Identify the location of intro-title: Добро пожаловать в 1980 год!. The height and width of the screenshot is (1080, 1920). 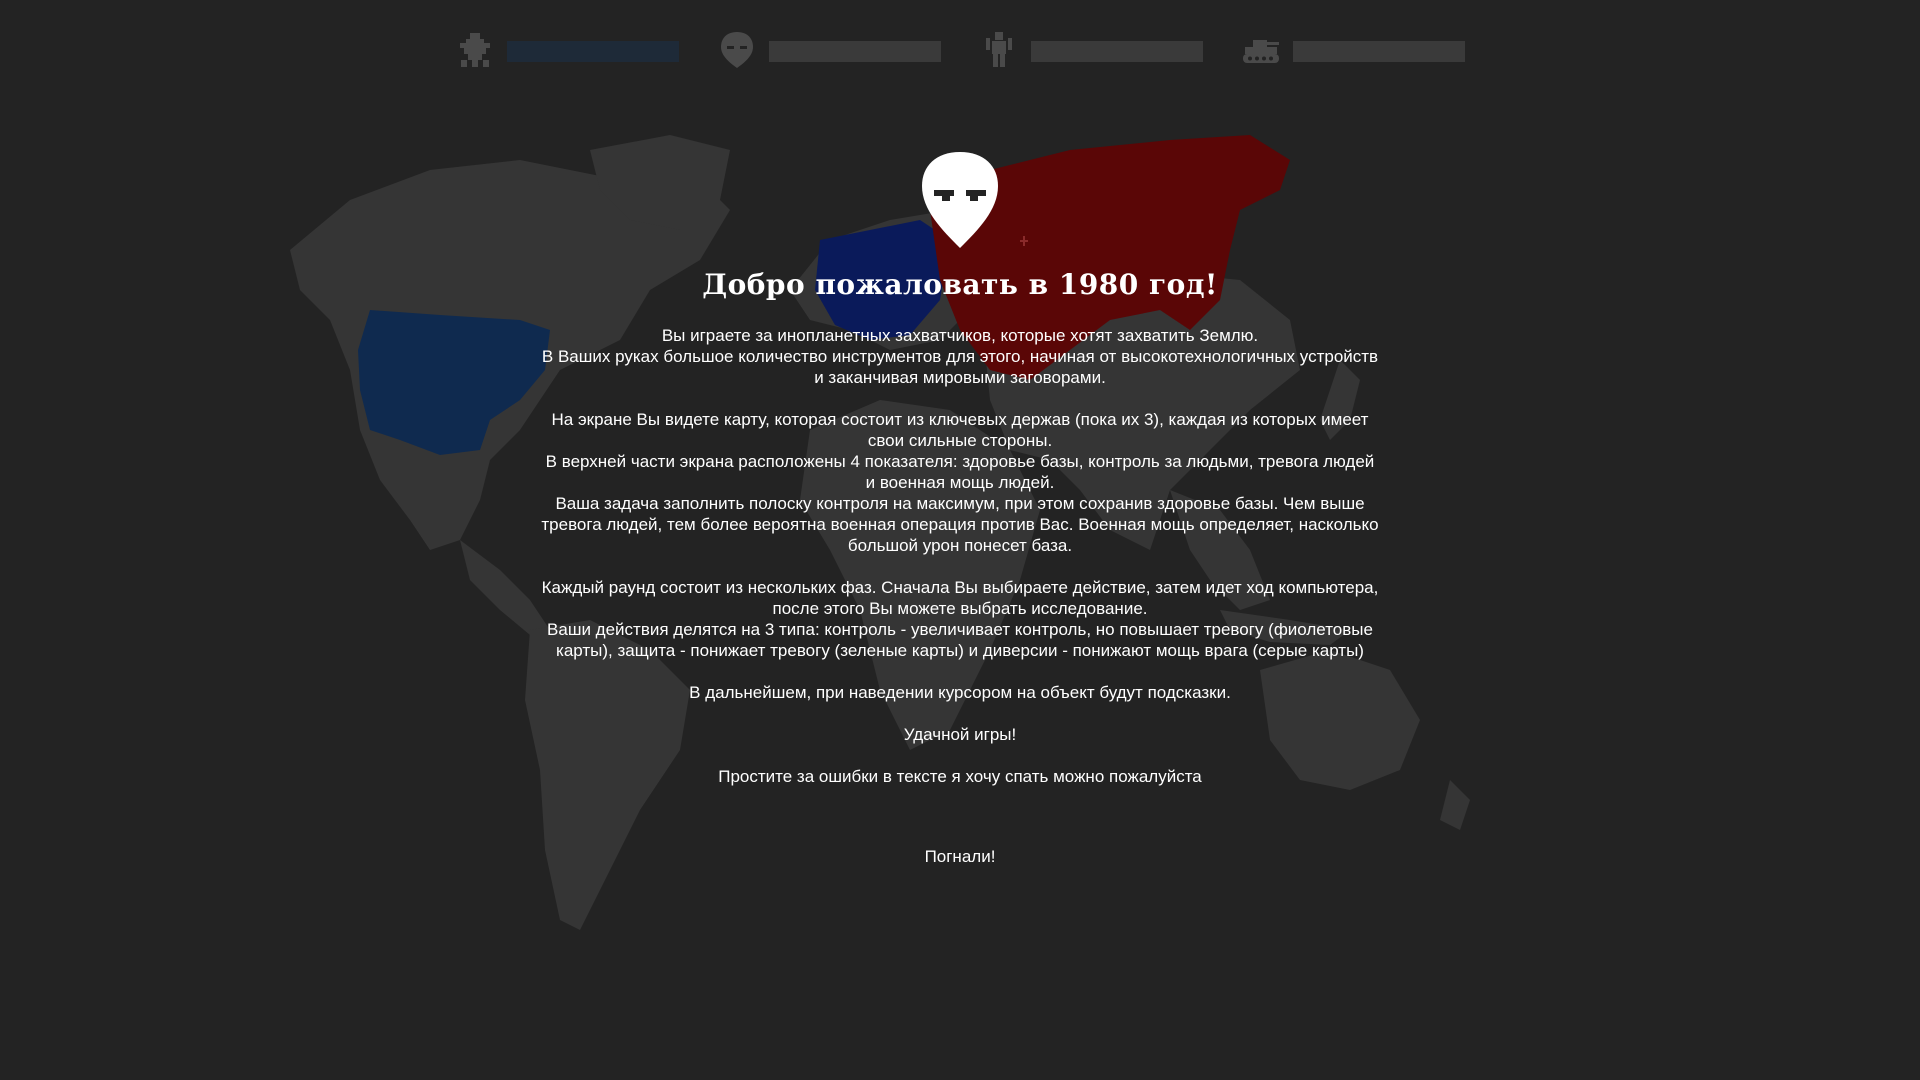
(960, 284).